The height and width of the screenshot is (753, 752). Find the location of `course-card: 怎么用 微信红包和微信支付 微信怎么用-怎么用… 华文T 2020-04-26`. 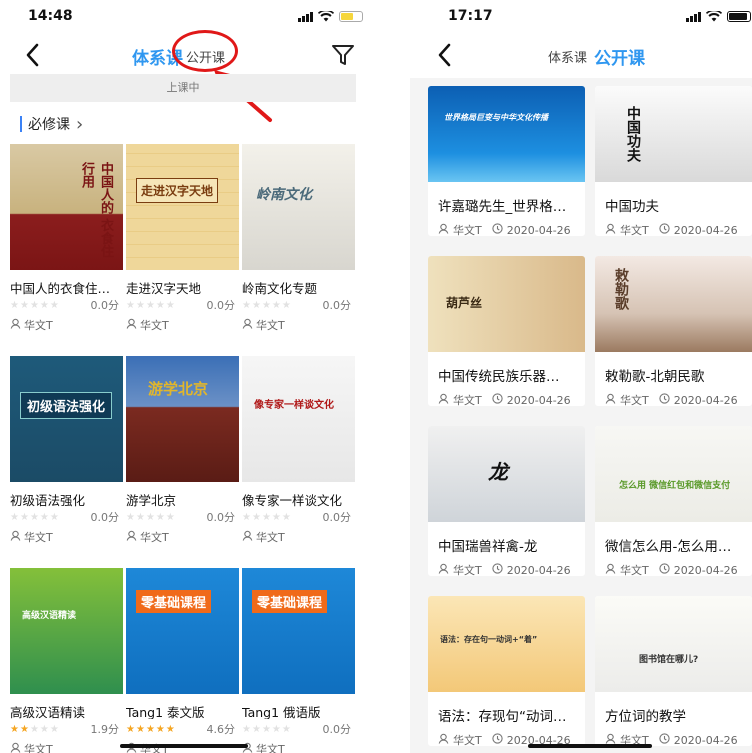

course-card: 怎么用 微信红包和微信支付 微信怎么用-怎么用… 华文T 2020-04-26 is located at coordinates (673, 501).